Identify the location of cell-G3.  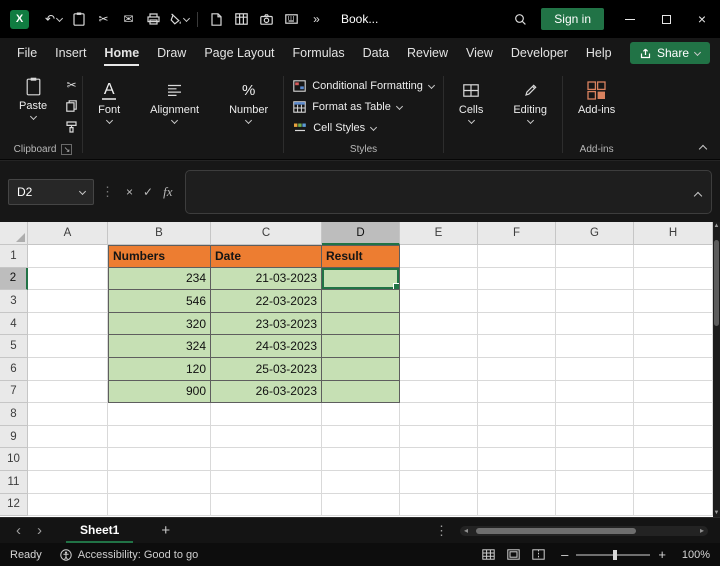
(595, 301).